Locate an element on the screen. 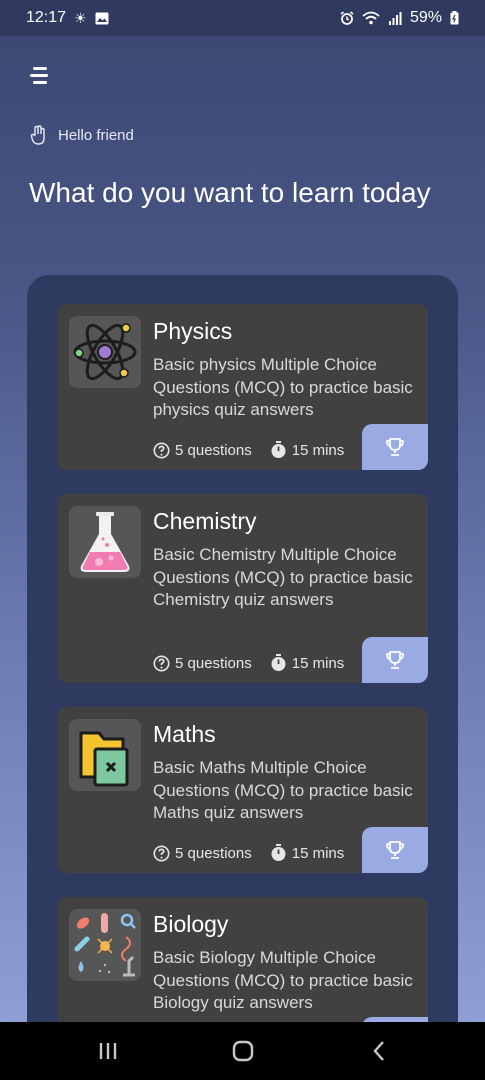 The height and width of the screenshot is (1080, 485). status-time: 12:17 is located at coordinates (46, 17).